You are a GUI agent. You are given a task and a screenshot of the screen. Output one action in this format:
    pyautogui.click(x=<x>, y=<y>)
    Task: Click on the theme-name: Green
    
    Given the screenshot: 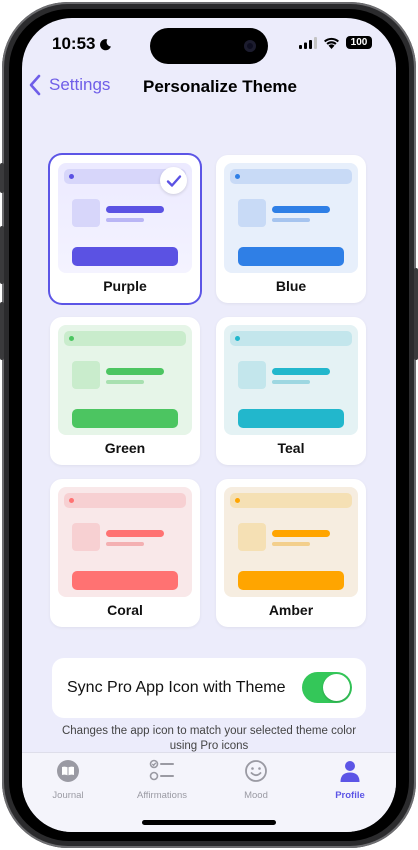 What is the action you would take?
    pyautogui.click(x=125, y=448)
    